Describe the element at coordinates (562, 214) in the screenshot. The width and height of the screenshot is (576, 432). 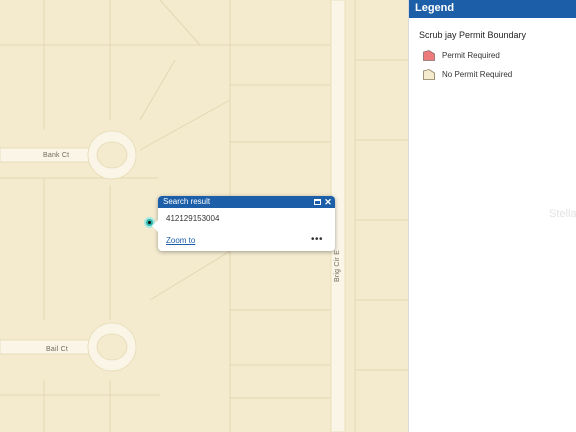
I see `watermark: Stellar` at that location.